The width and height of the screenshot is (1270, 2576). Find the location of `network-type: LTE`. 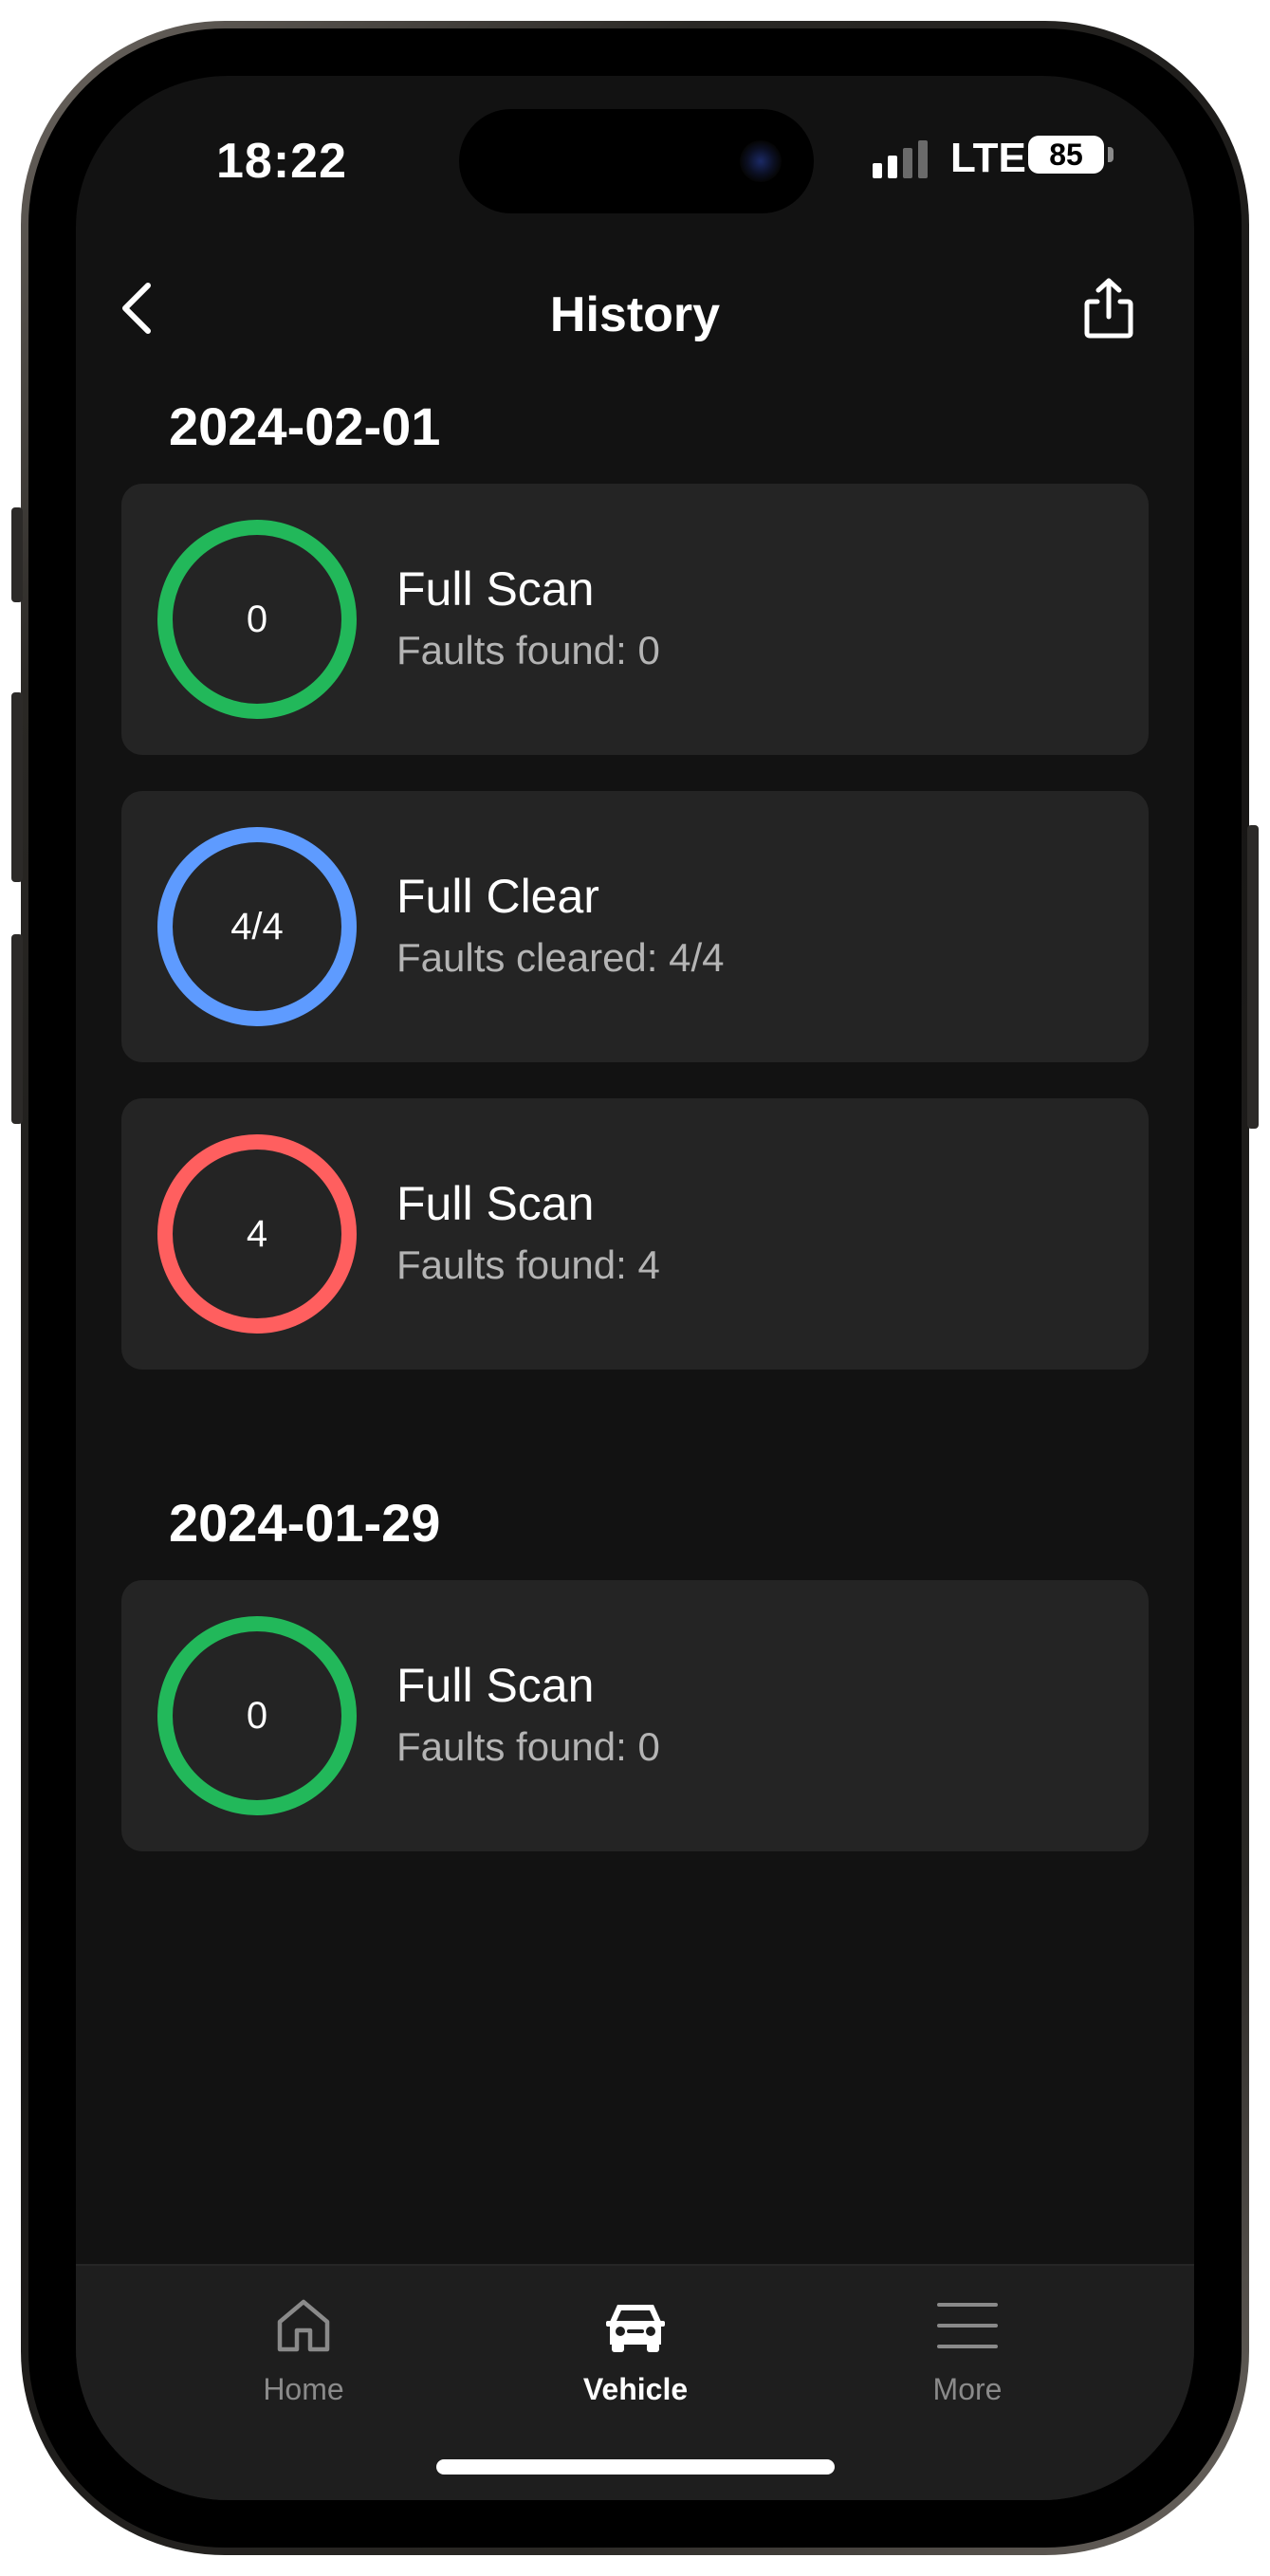

network-type: LTE is located at coordinates (988, 158).